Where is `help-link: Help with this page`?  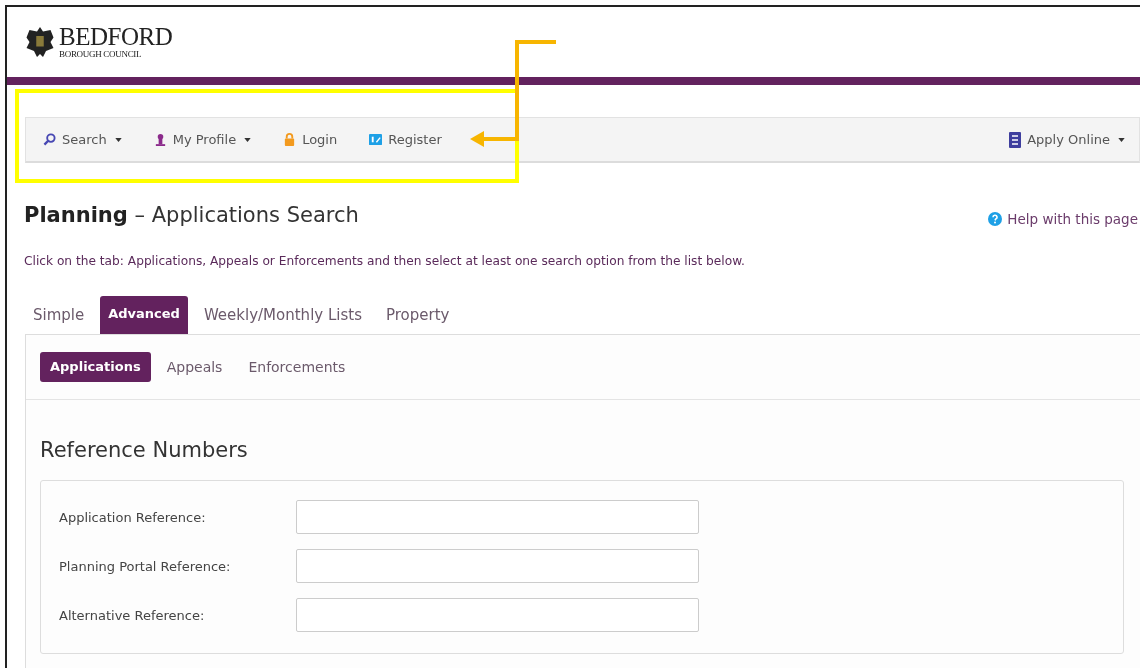 help-link: Help with this page is located at coordinates (1063, 219).